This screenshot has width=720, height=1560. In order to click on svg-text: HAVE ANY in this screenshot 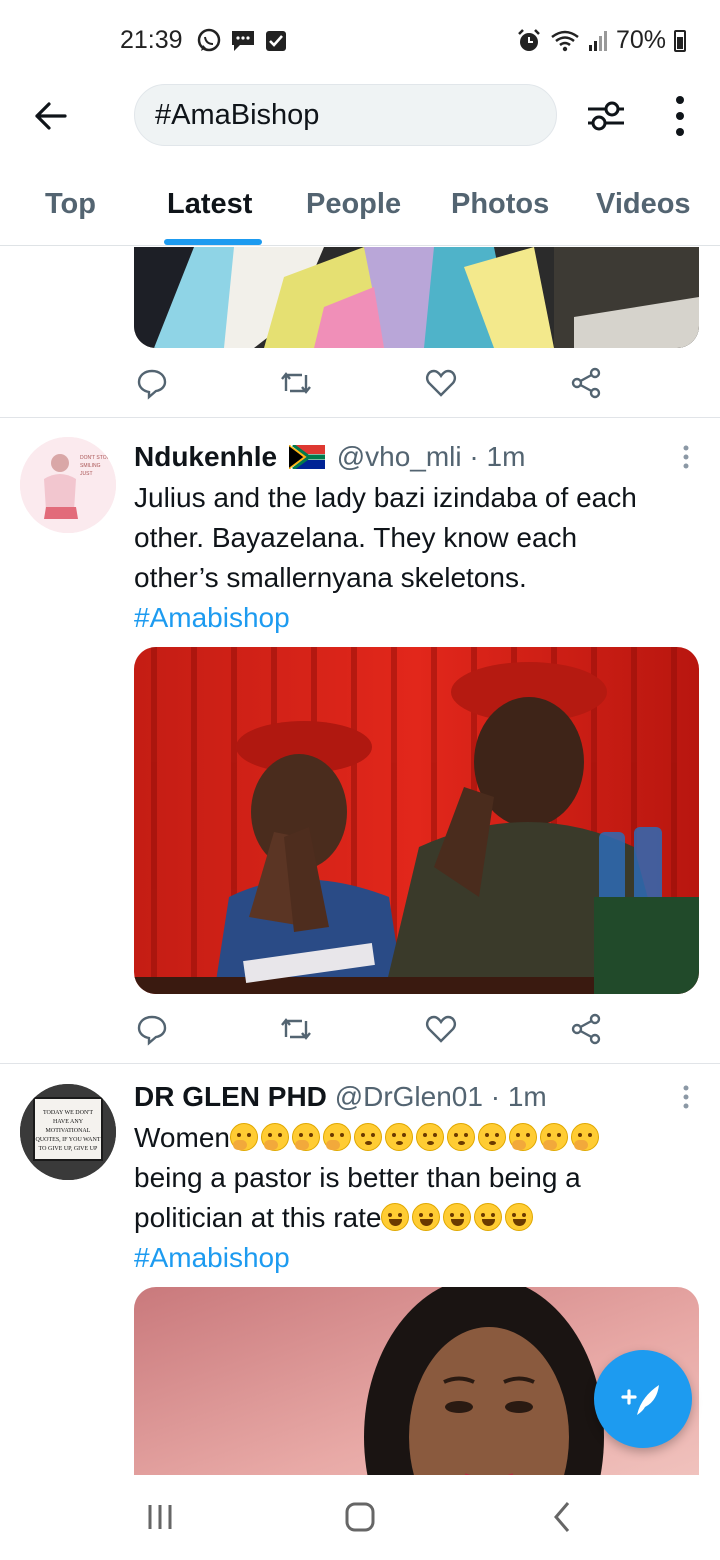, I will do `click(68, 1122)`.